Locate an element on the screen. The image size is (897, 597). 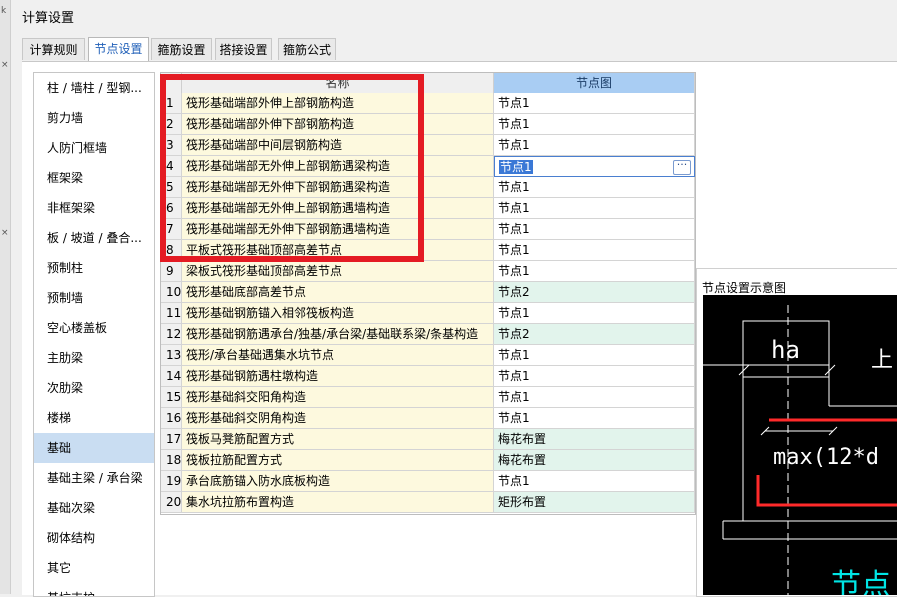
table-row: 9 梁板式筏形基础顶部高差节点 节点1 is located at coordinates (428, 271).